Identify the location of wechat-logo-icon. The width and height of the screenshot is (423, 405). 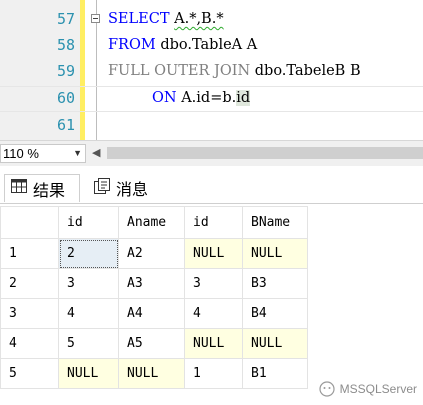
(327, 389).